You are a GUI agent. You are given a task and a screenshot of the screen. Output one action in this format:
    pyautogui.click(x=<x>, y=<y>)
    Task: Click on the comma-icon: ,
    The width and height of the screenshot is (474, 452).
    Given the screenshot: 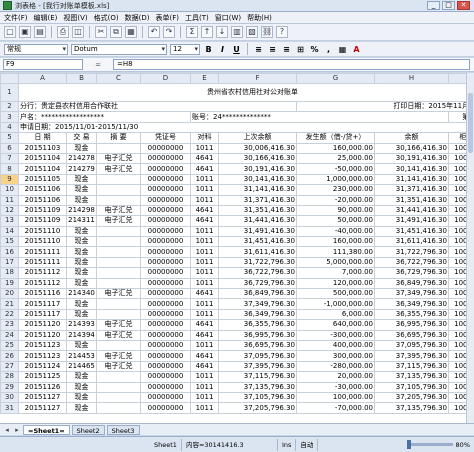 What is the action you would take?
    pyautogui.click(x=328, y=49)
    